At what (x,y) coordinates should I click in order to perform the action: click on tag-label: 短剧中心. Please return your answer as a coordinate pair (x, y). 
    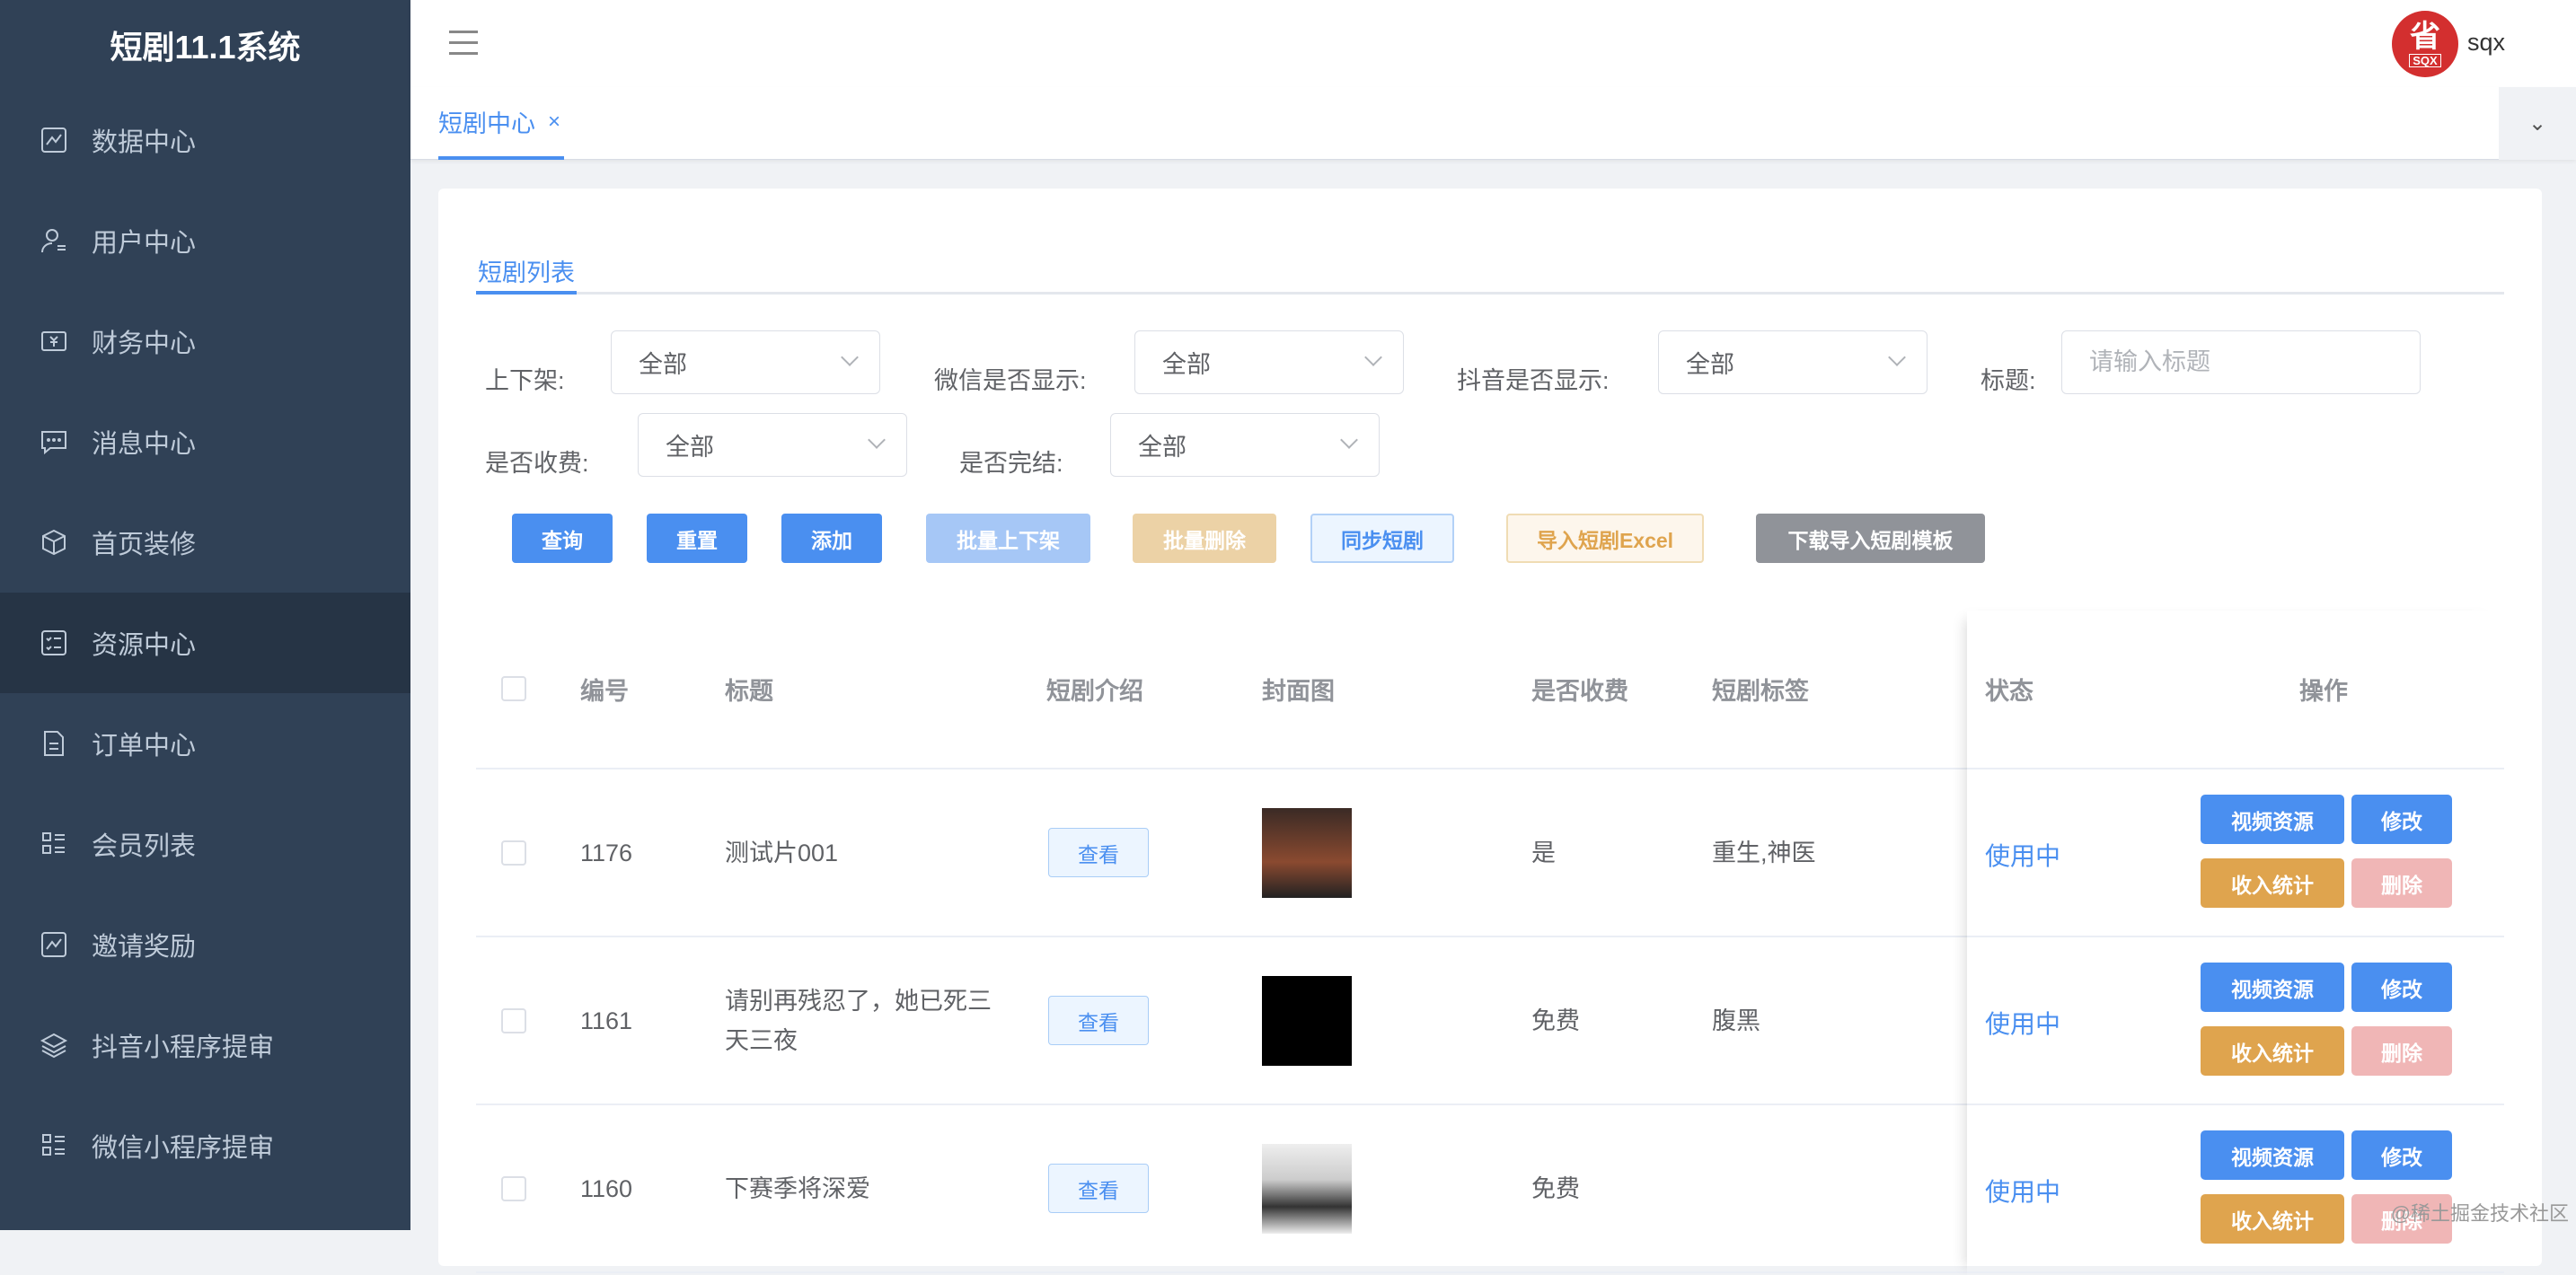
    Looking at the image, I should click on (486, 124).